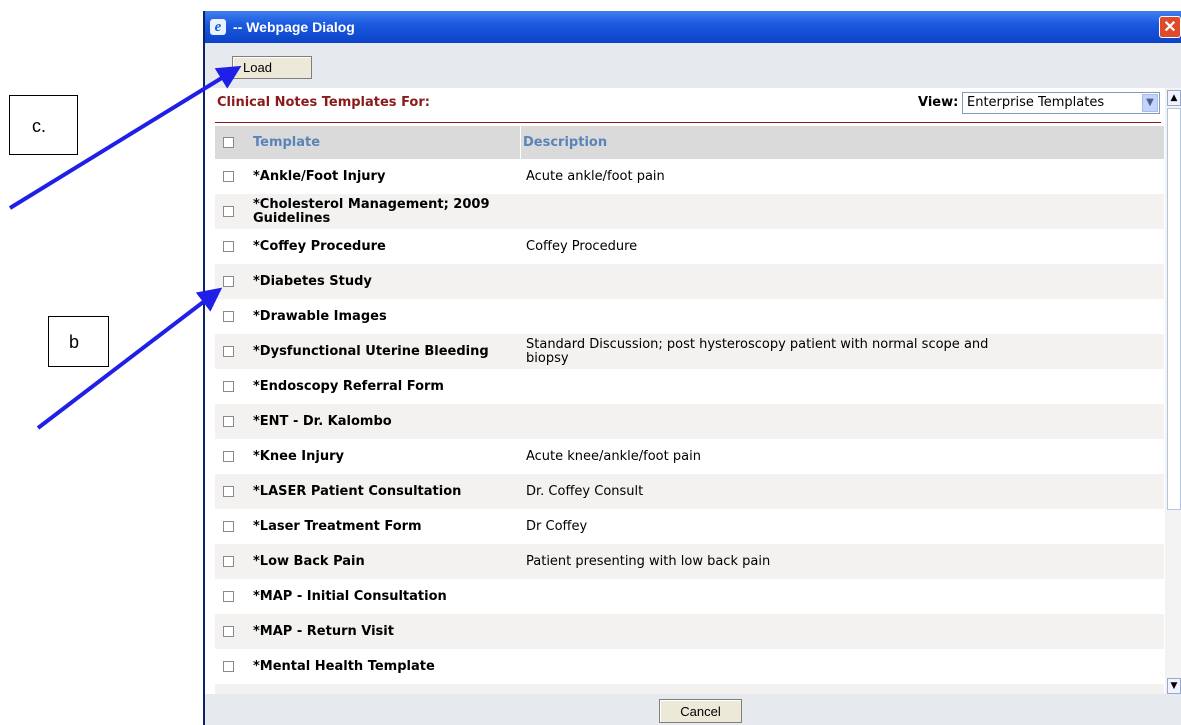 This screenshot has height=725, width=1181. Describe the element at coordinates (78, 341) in the screenshot. I see `annotation-b-label: b` at that location.